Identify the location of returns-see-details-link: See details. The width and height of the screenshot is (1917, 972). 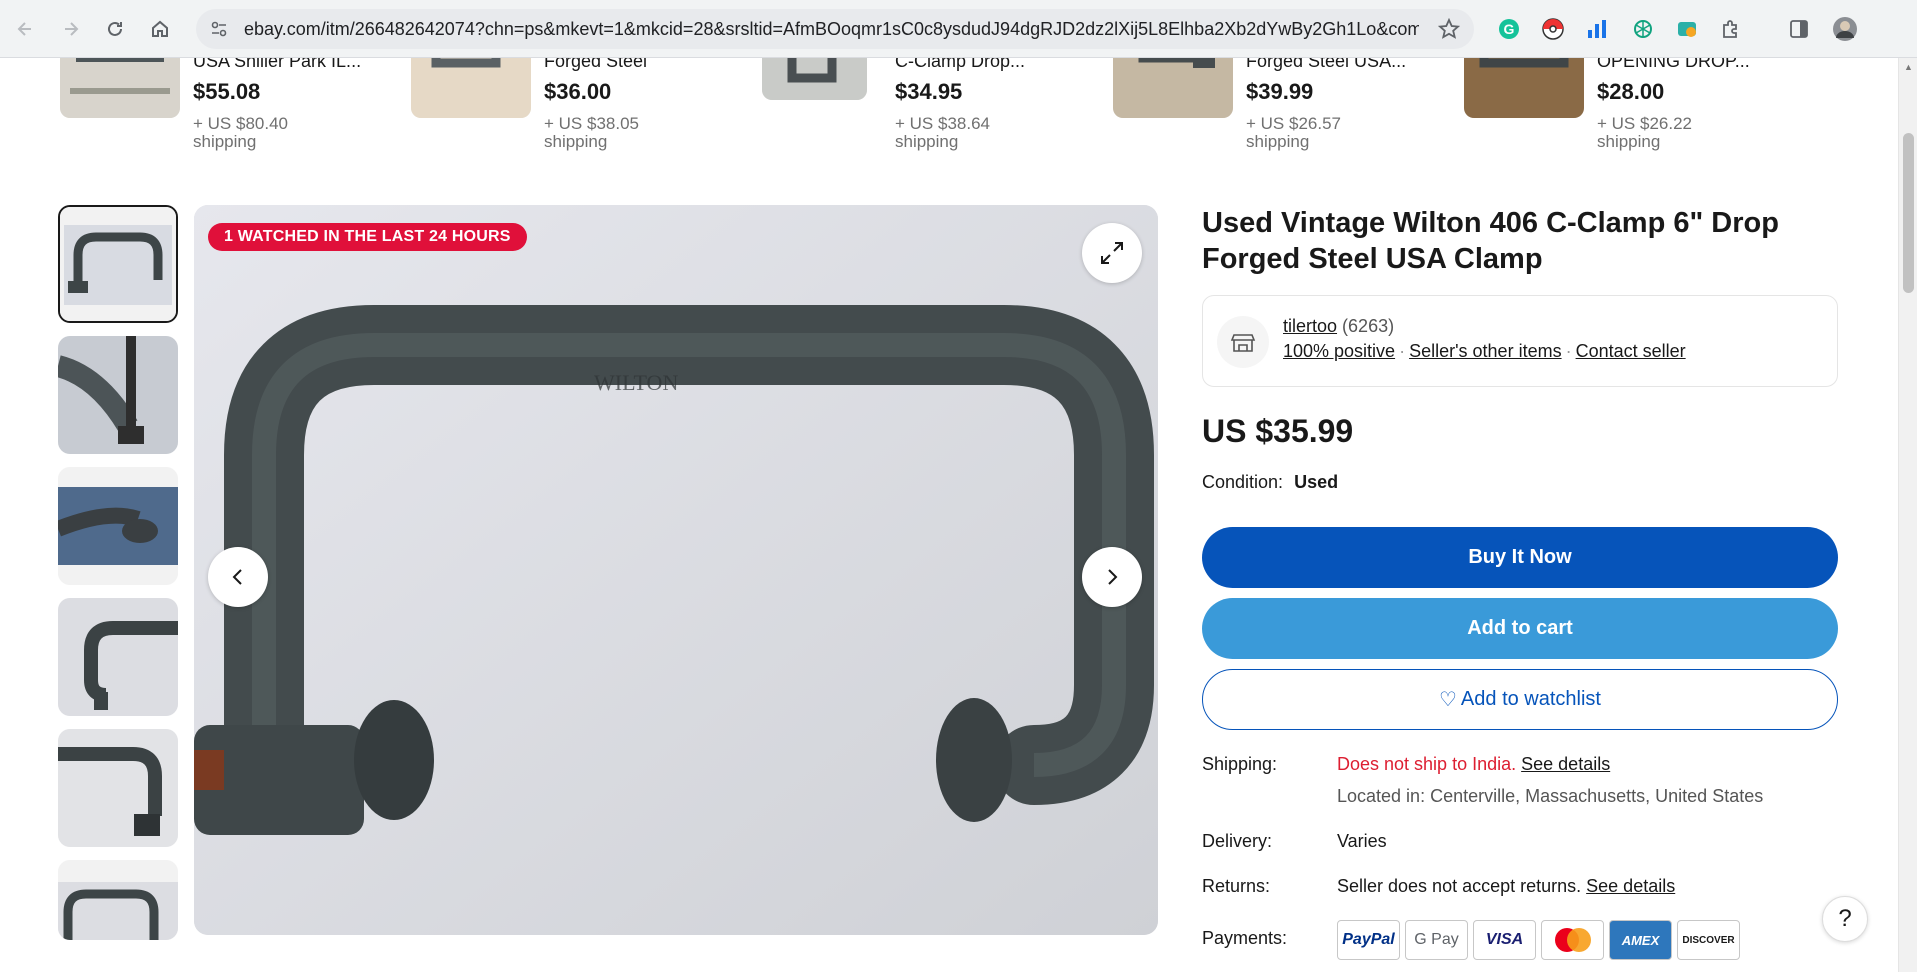
(1630, 886).